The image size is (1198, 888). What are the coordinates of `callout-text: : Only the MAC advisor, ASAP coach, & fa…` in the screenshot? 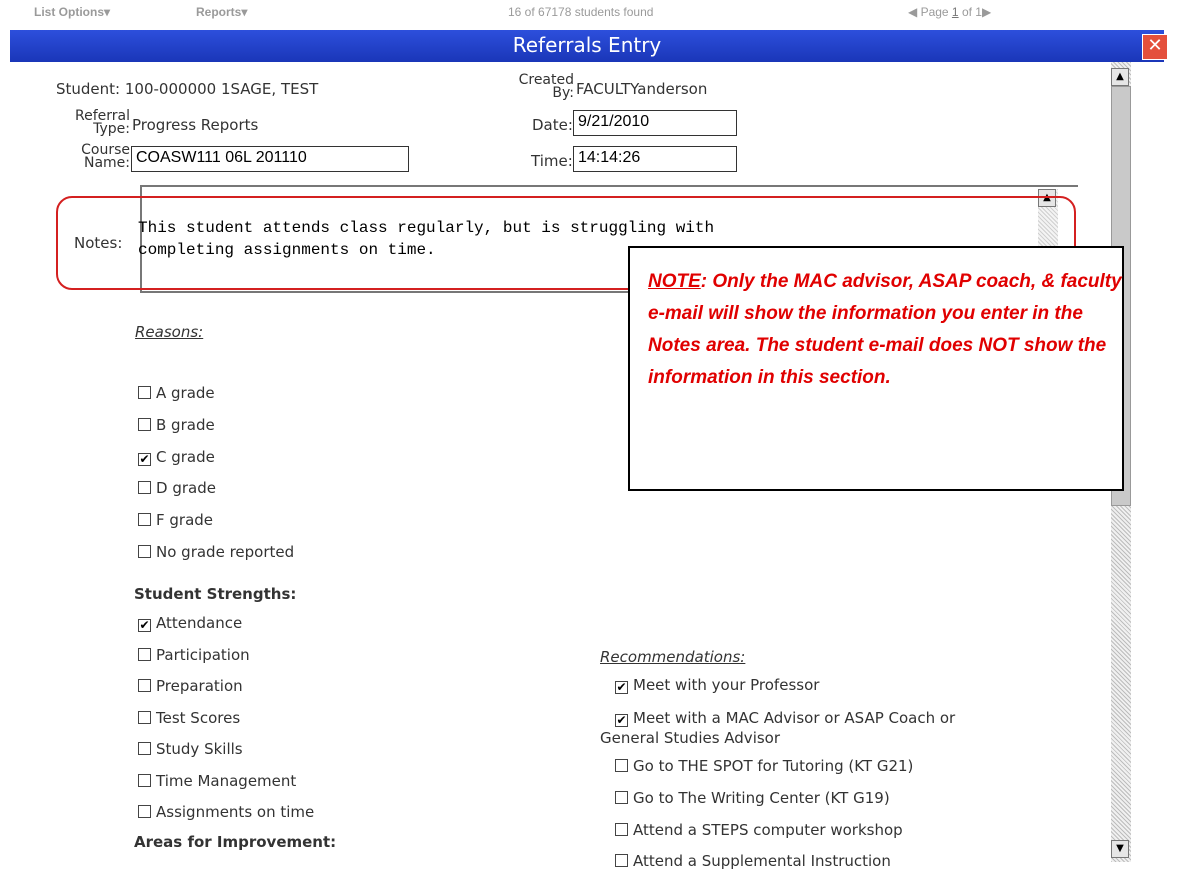 It's located at (885, 329).